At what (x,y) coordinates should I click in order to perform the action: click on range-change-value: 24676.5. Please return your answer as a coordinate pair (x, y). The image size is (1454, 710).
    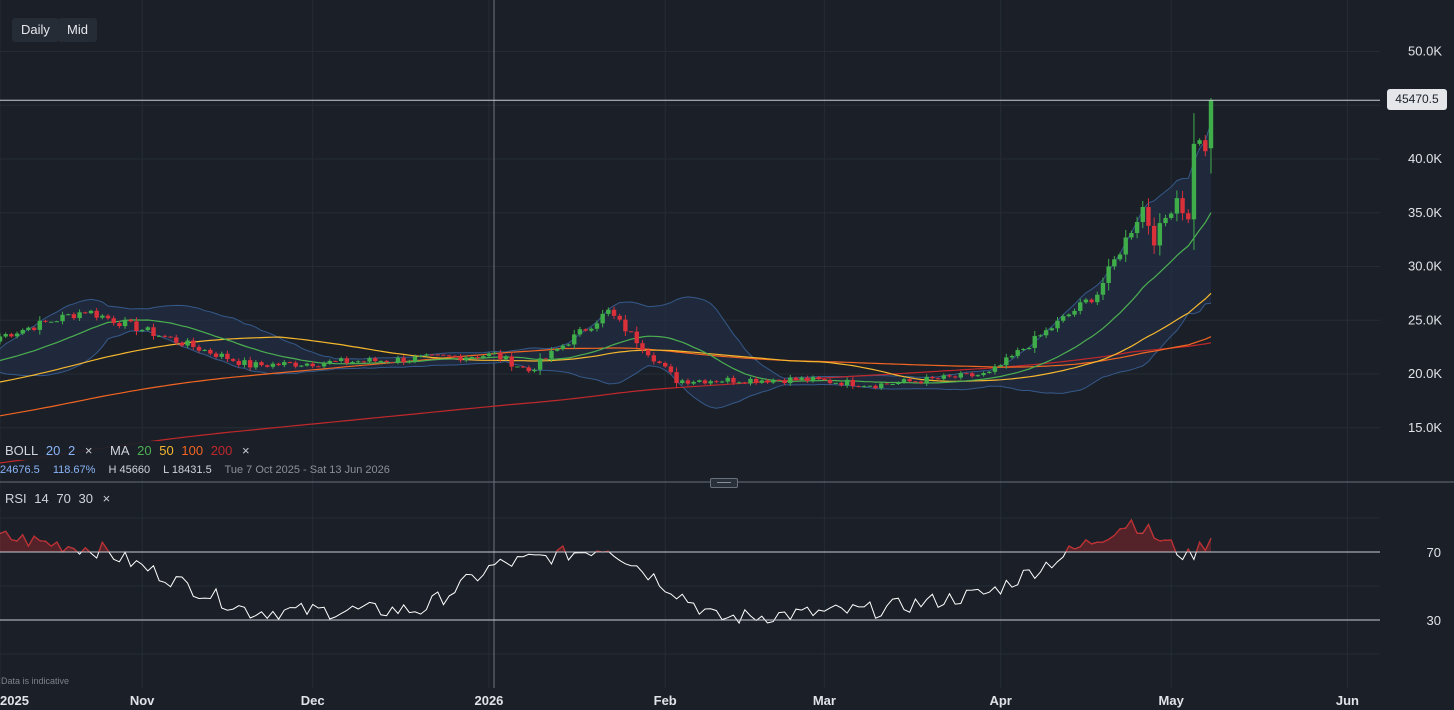
    Looking at the image, I should click on (20, 470).